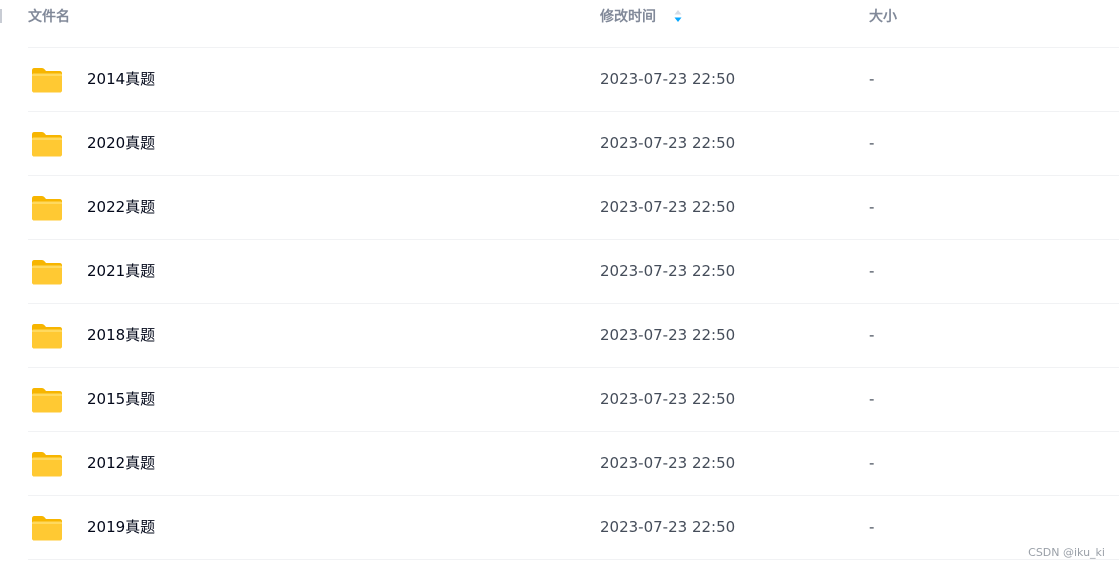  Describe the element at coordinates (121, 143) in the screenshot. I see `file-name: 2020真题` at that location.